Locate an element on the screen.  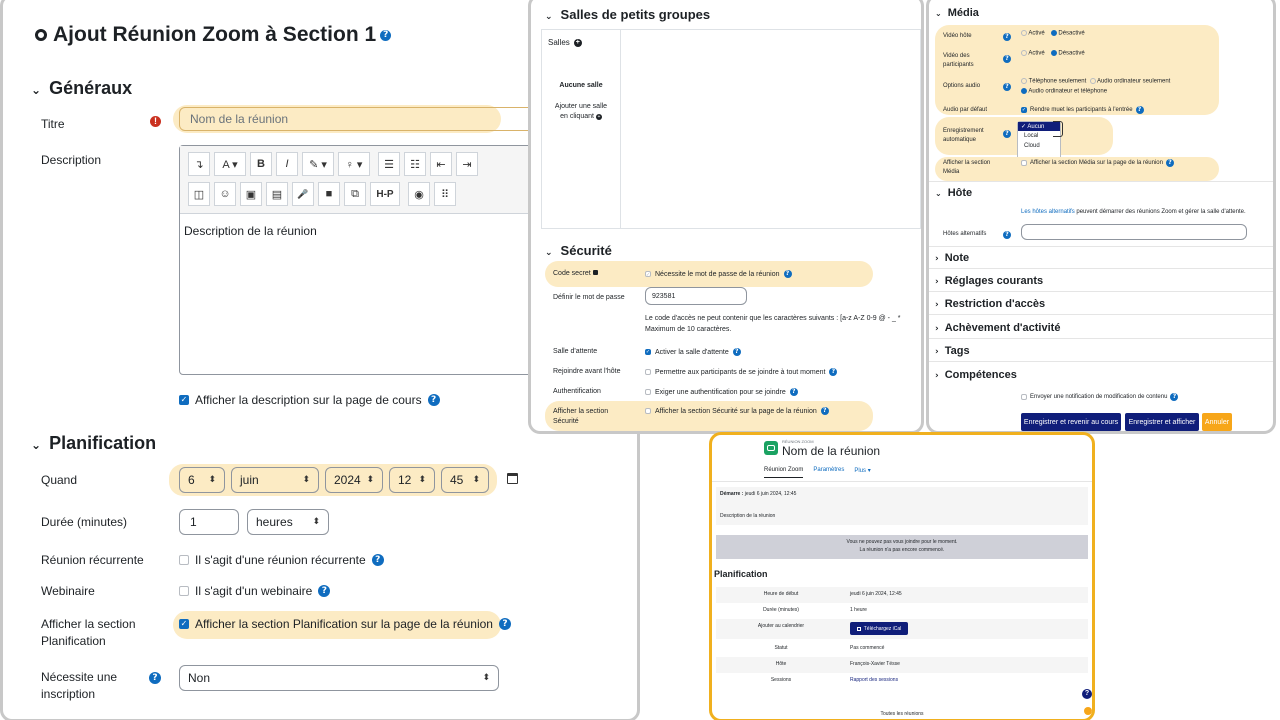
section-reglages-header: › Réglages courants is located at coordinates (989, 281).